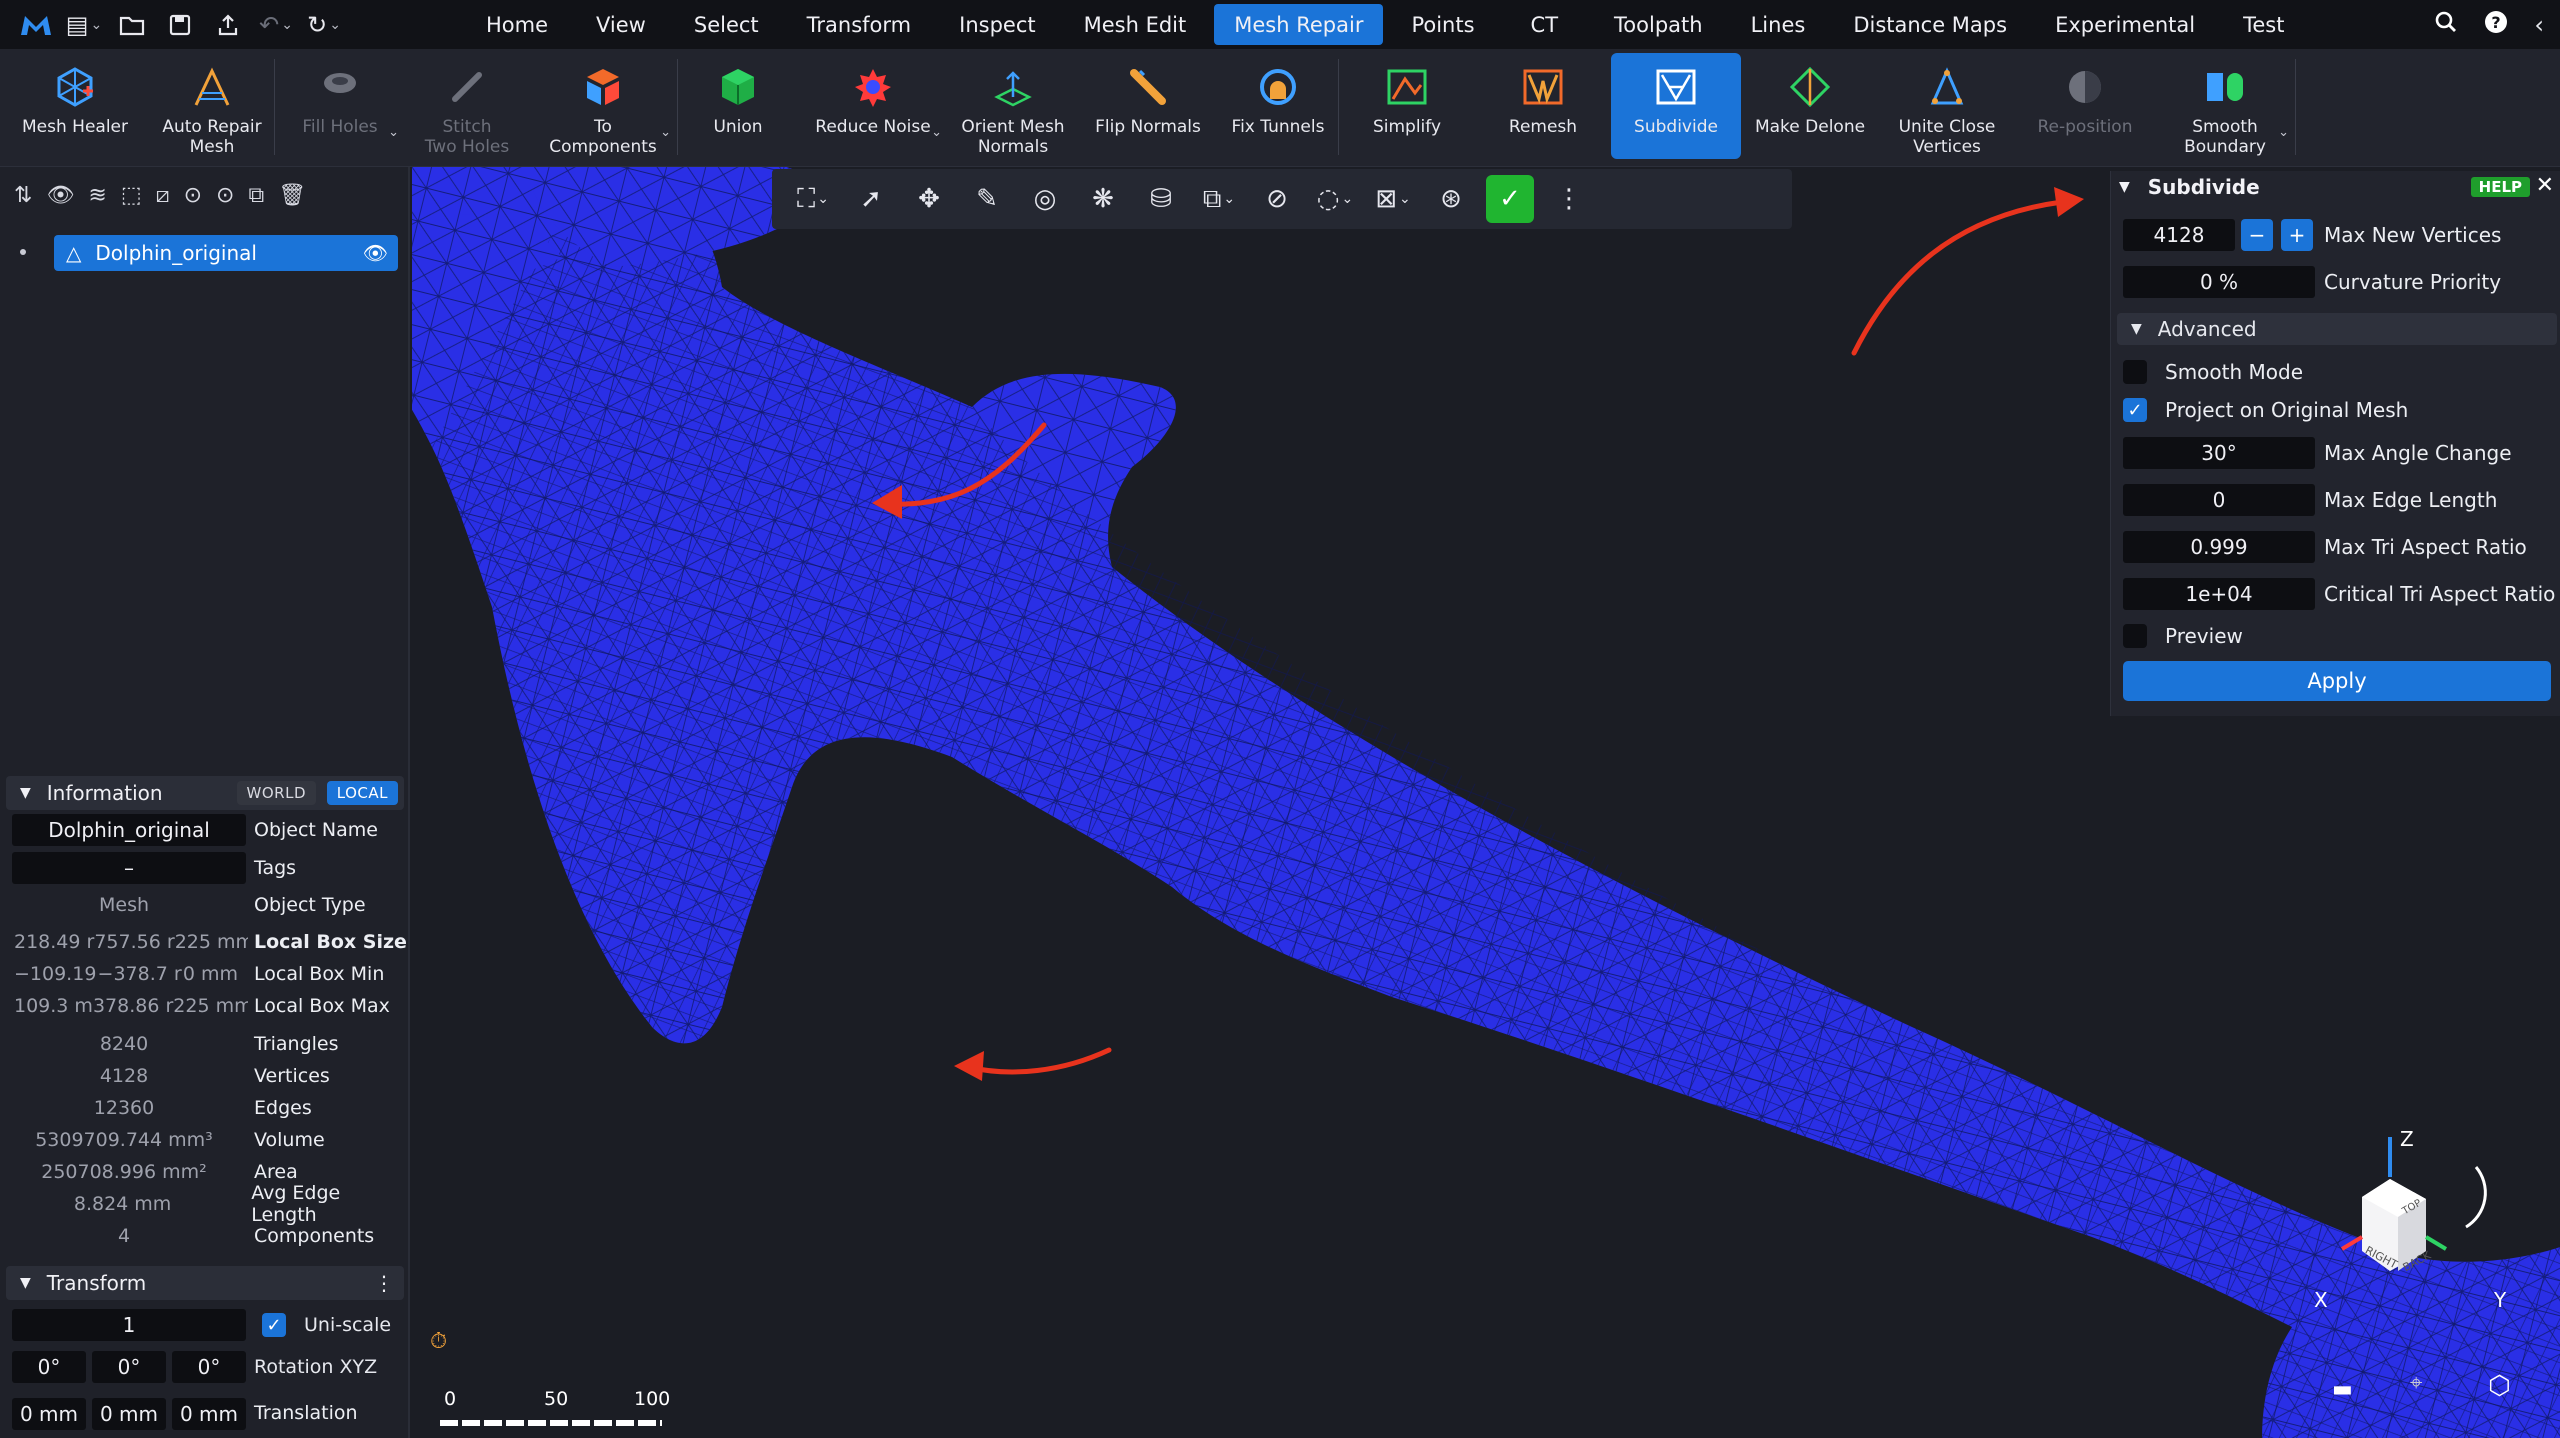  What do you see at coordinates (2283, 133) in the screenshot?
I see `smooth-boundary-dropdown-icon: ⌄` at bounding box center [2283, 133].